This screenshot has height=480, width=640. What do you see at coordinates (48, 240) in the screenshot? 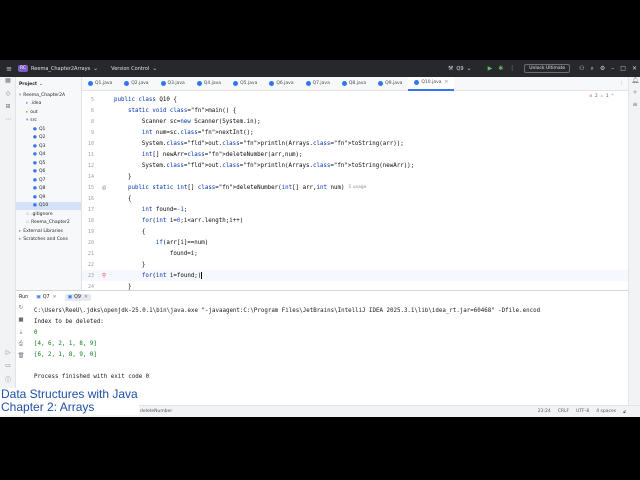
I see `tree-item: ▸ Scratches and Cons` at bounding box center [48, 240].